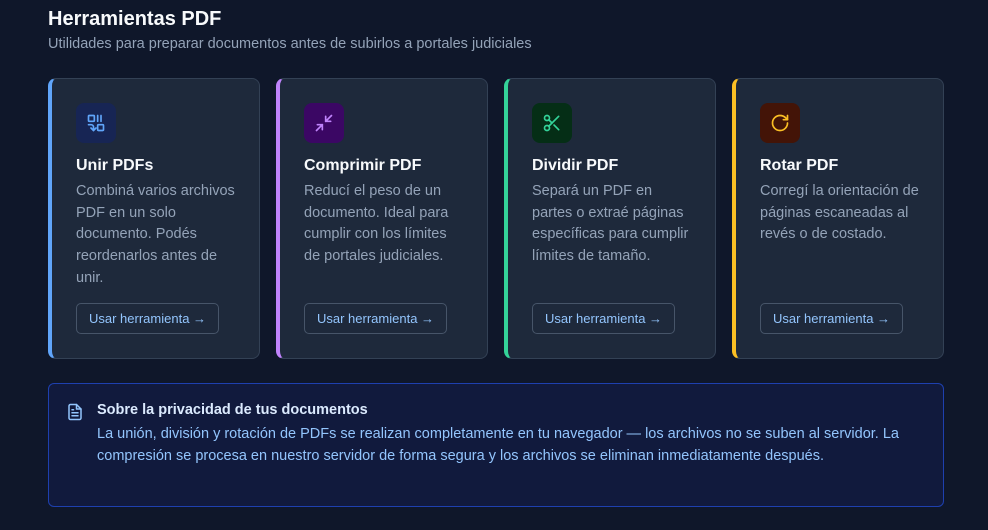 This screenshot has height=530, width=988. I want to click on tool-title: Dividir PDF, so click(575, 165).